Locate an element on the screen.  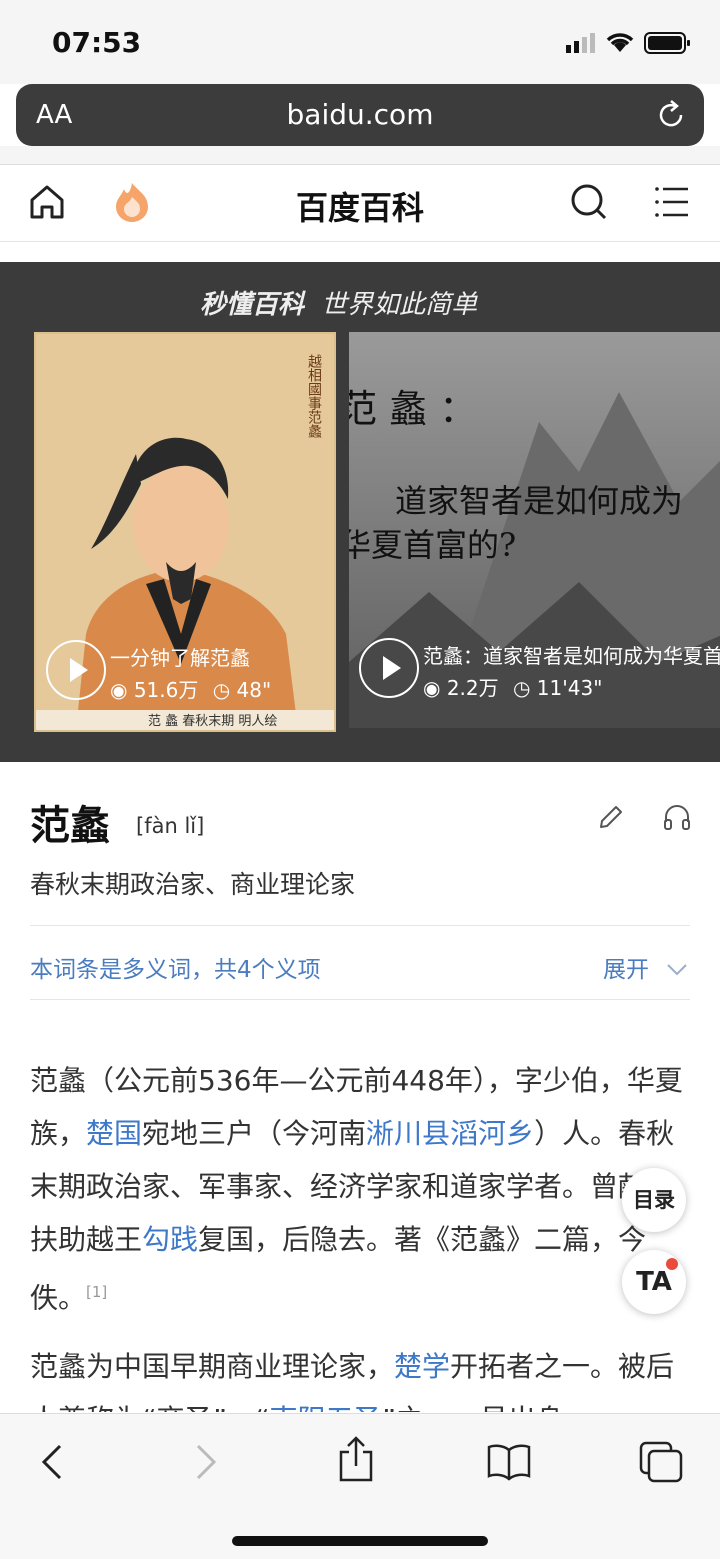
bookmarks-icon is located at coordinates (509, 1462).